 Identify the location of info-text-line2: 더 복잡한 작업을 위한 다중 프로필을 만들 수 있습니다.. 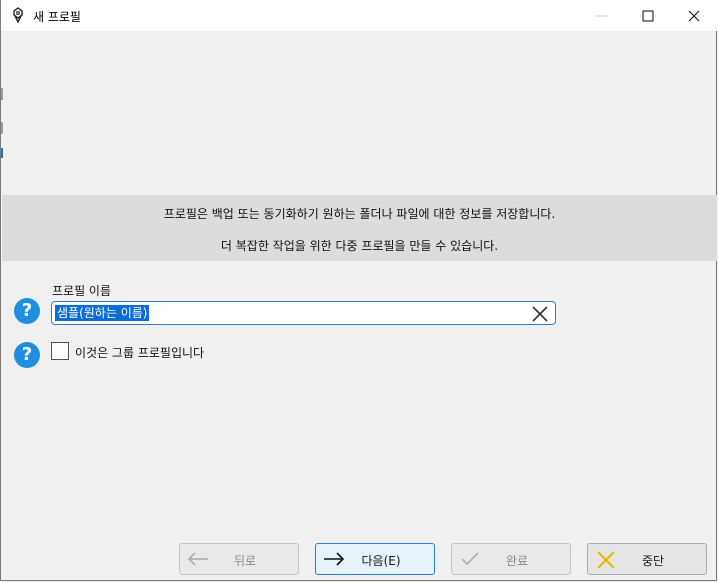
(359, 246).